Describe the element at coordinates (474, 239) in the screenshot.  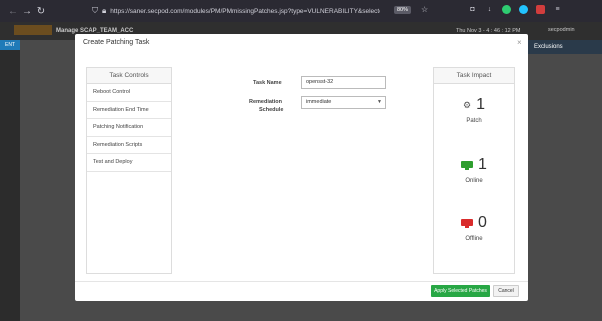
I see `offline-label: Offline` at that location.